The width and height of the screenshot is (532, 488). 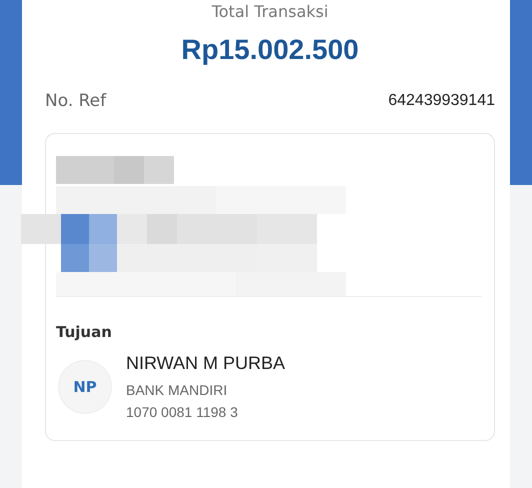 I want to click on account-number: 1070 0081 1198 3, so click(x=182, y=412).